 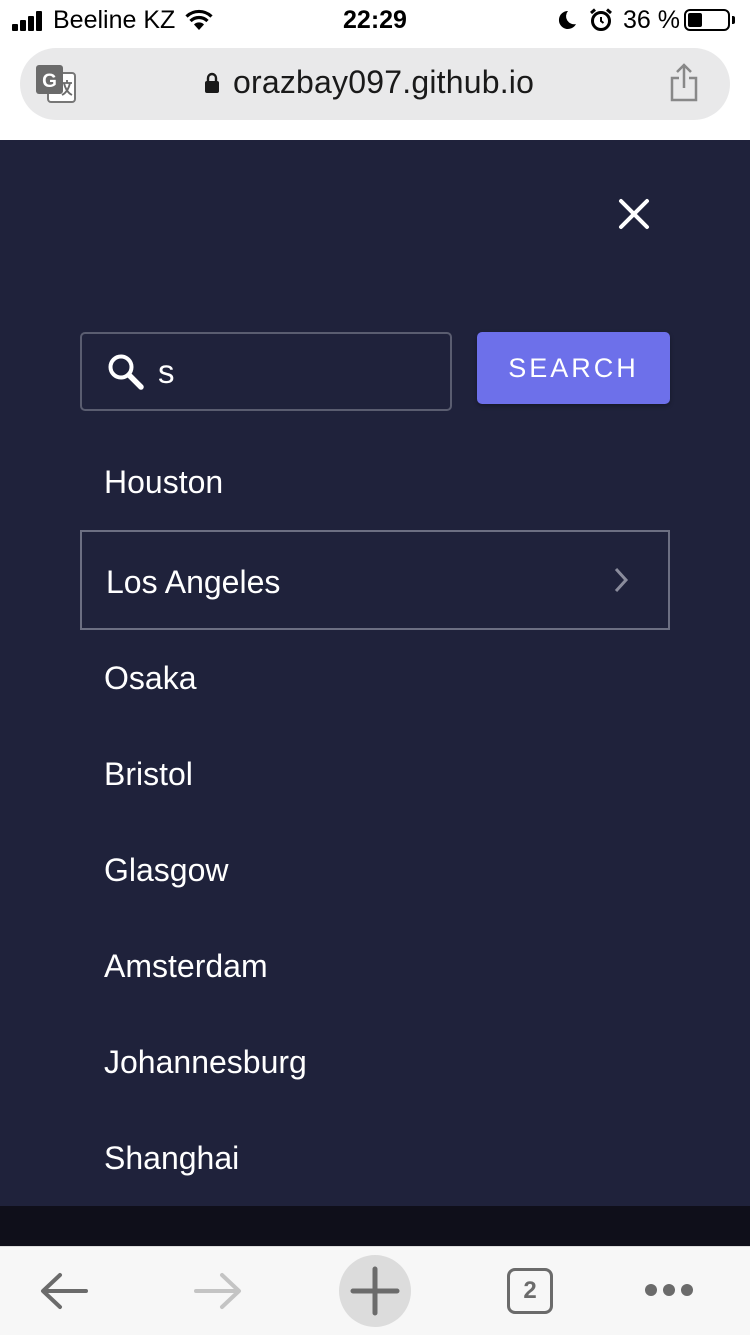 I want to click on new-tab-button, so click(x=375, y=1291).